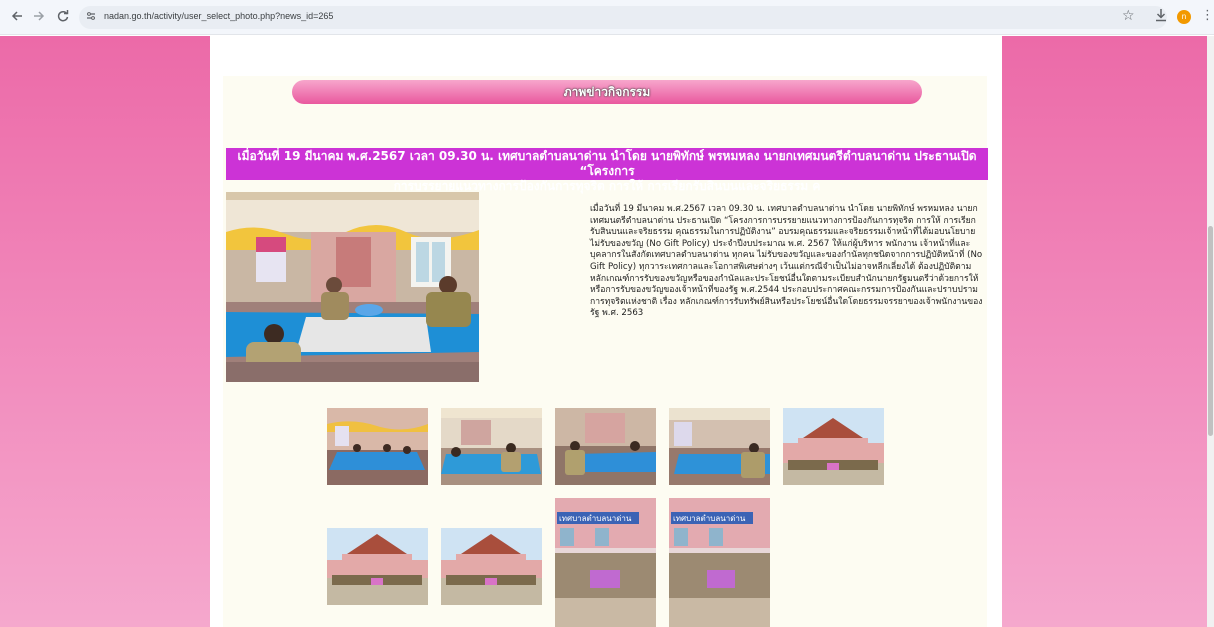  I want to click on reload-icon, so click(63, 16).